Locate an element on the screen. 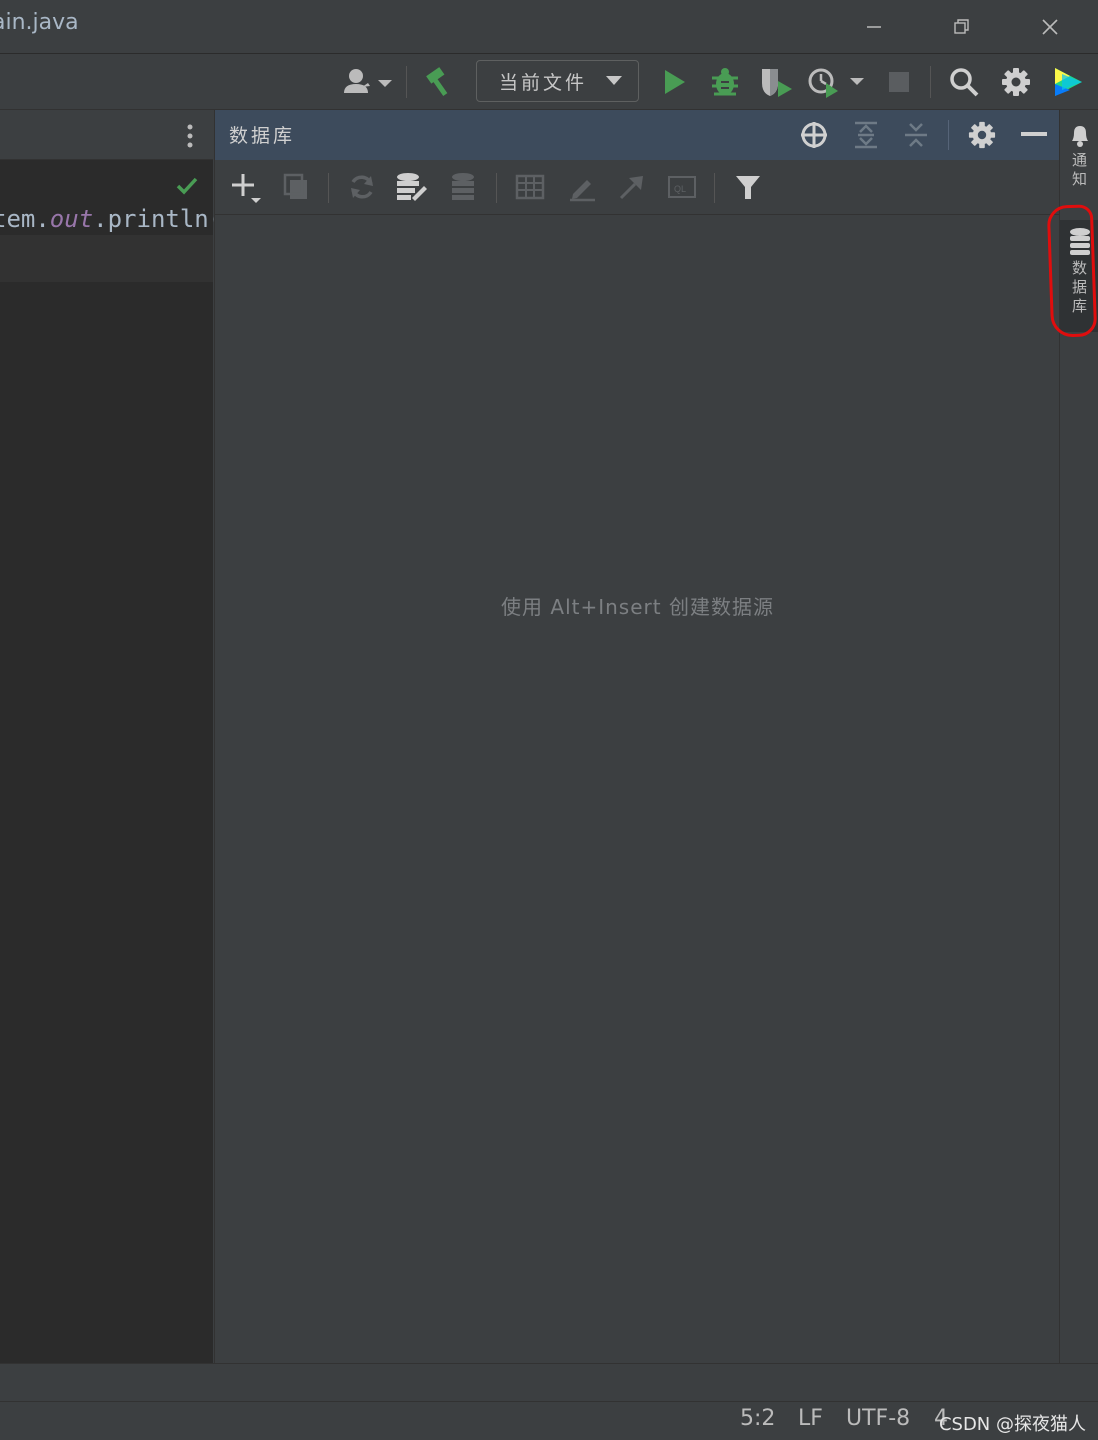 The height and width of the screenshot is (1440, 1098). query-console-button: QL is located at coordinates (682, 187).